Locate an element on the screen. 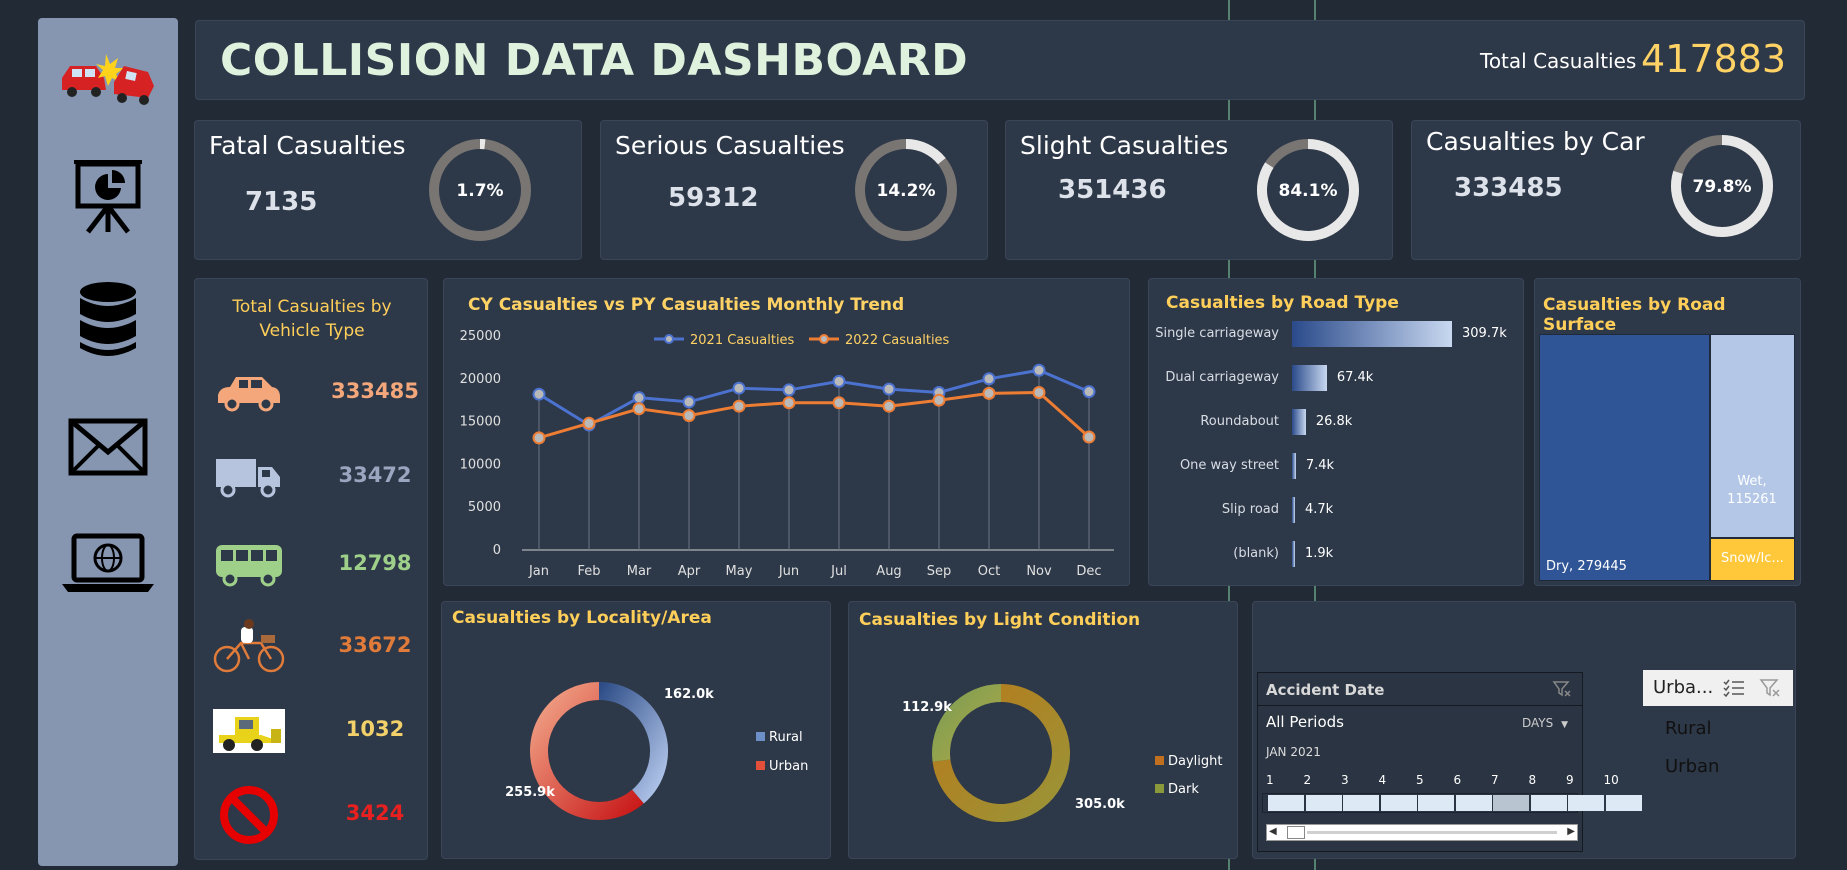  road-type-bar is located at coordinates (1299, 422).